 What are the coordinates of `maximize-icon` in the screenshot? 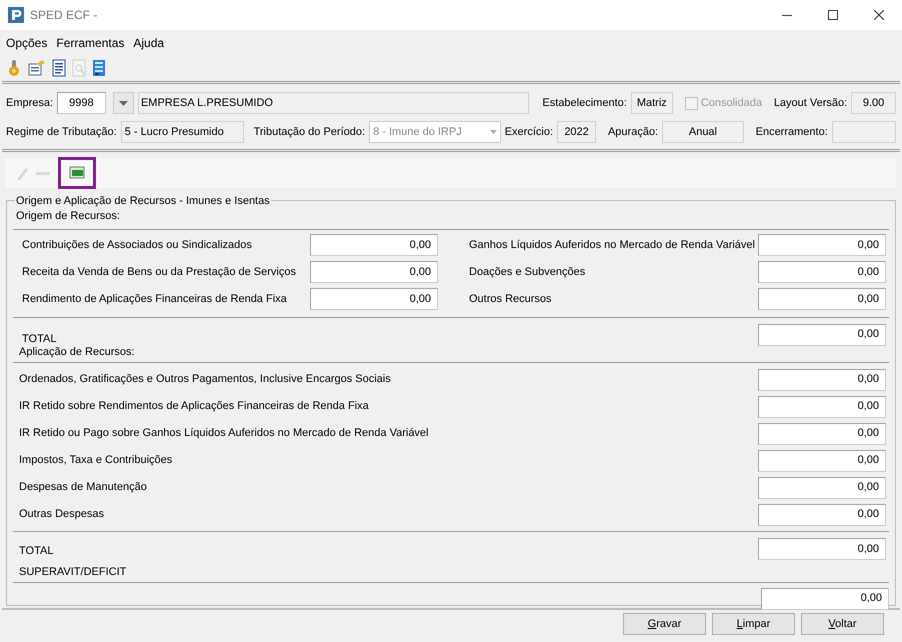 It's located at (833, 15).